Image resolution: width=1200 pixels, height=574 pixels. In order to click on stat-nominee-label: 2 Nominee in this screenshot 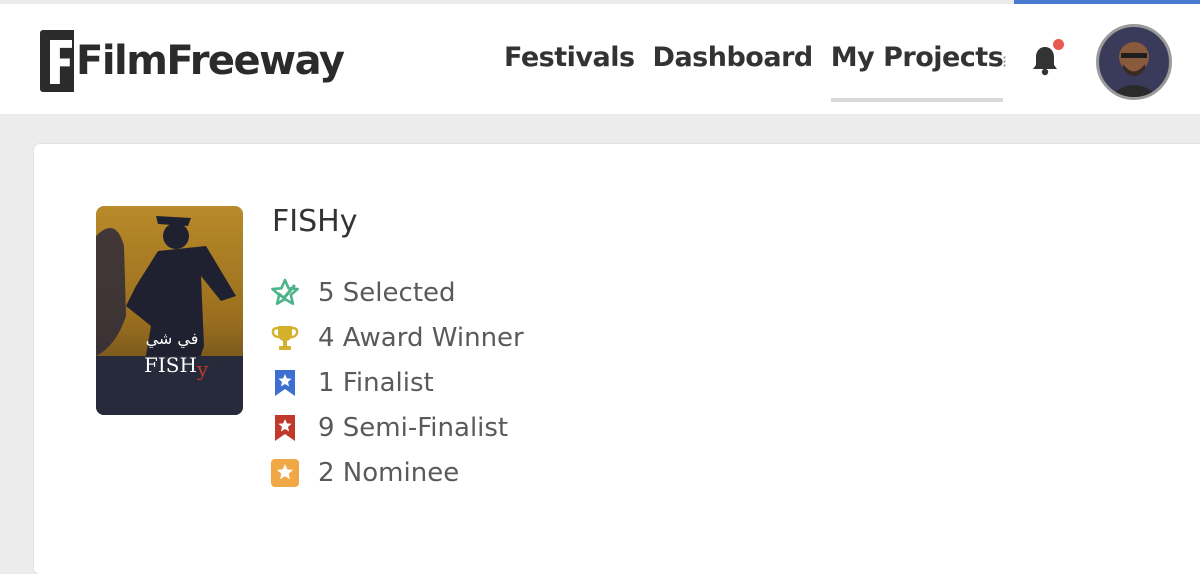, I will do `click(389, 472)`.